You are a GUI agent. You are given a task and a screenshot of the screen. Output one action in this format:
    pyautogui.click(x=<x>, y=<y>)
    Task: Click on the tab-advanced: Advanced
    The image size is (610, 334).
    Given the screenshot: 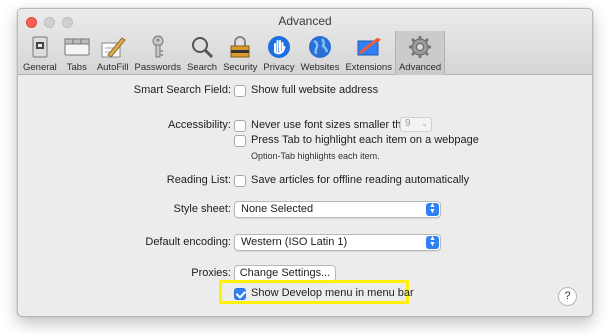 What is the action you would take?
    pyautogui.click(x=420, y=53)
    